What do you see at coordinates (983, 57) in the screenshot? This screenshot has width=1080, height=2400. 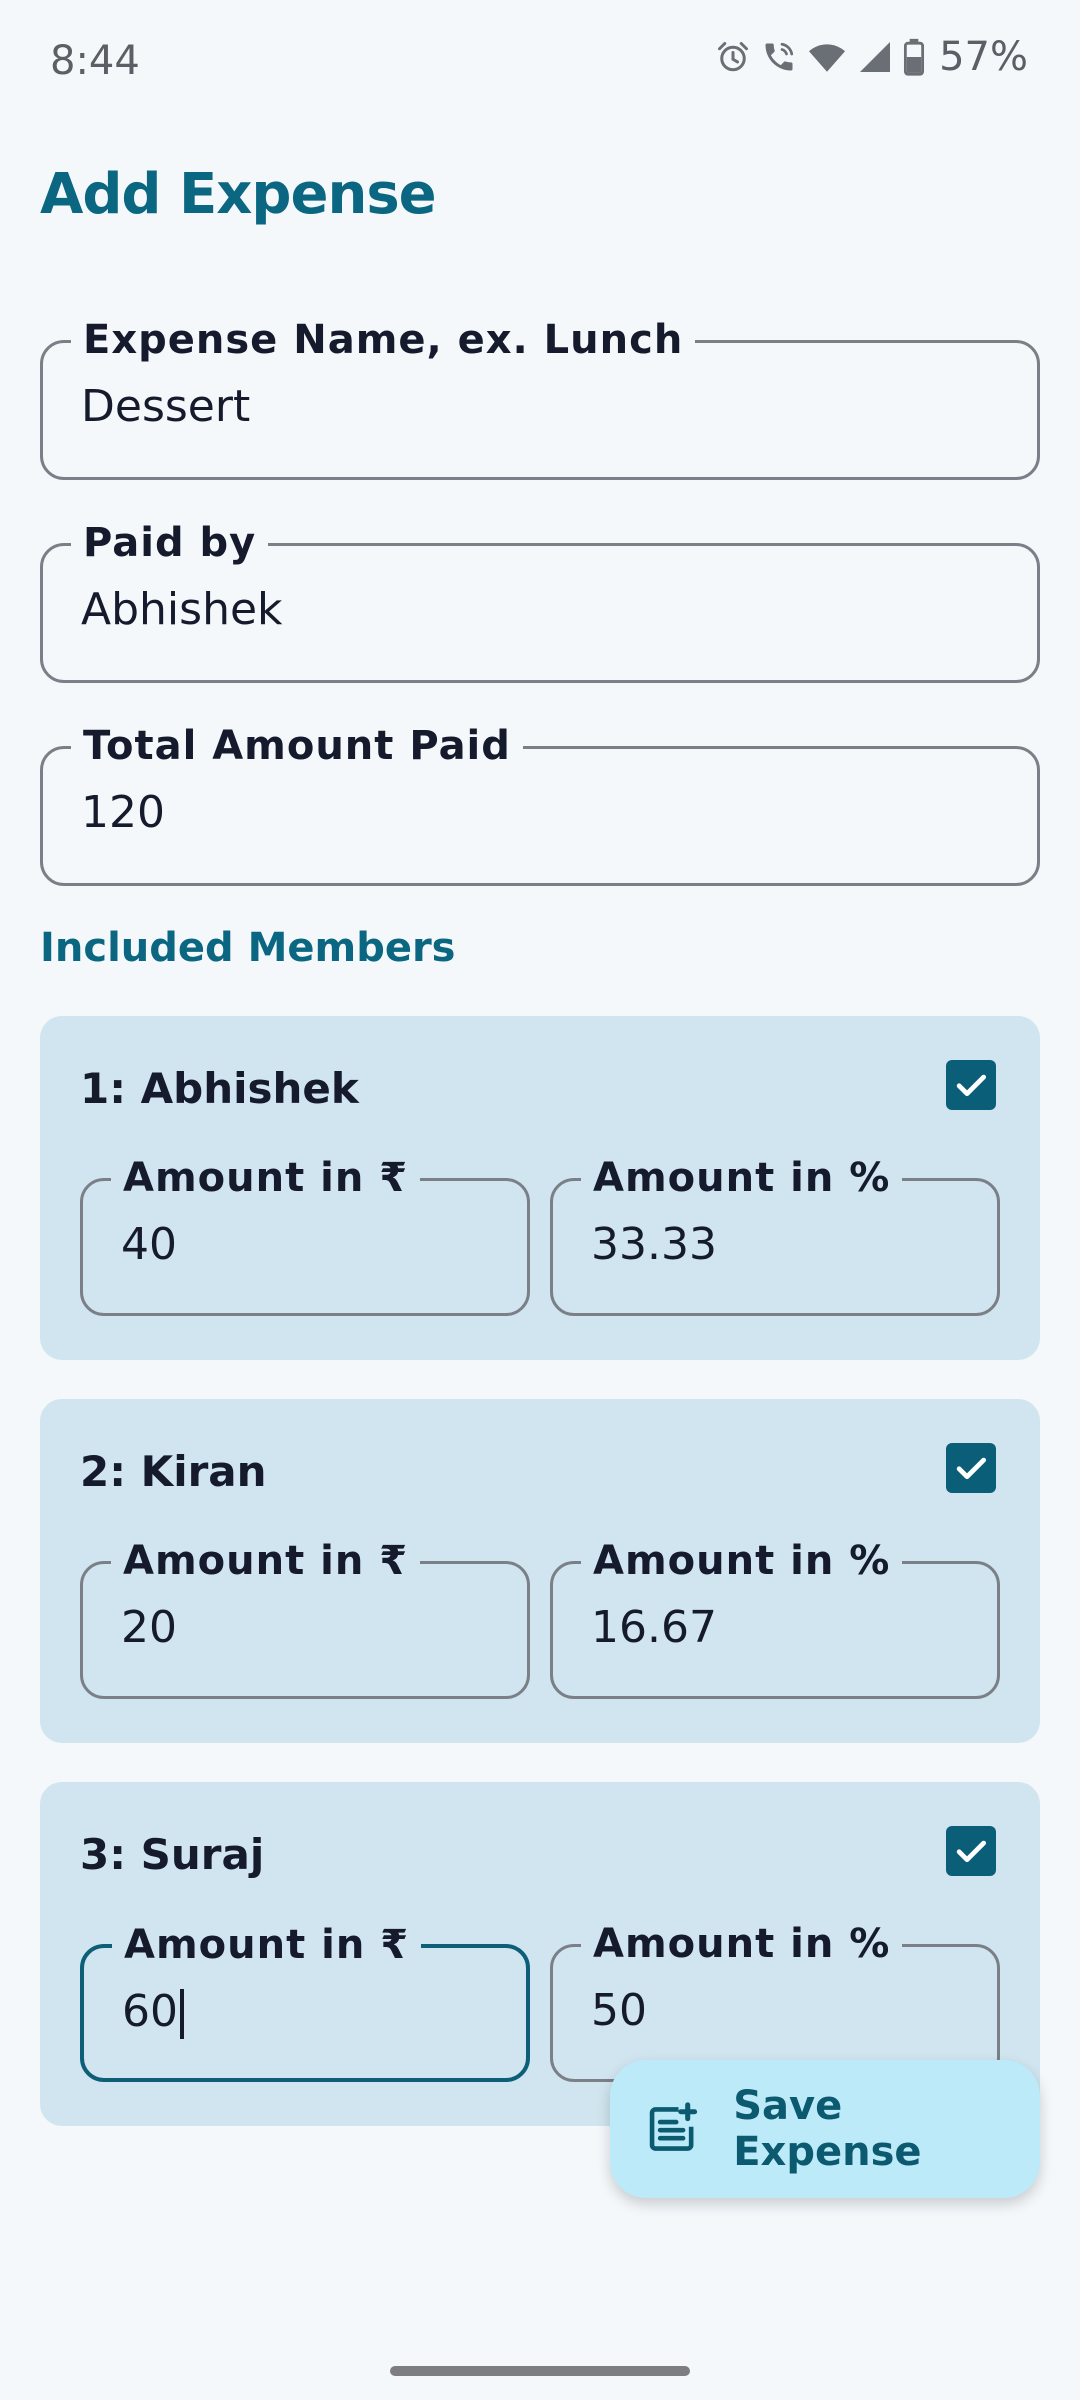 I see `battery-percentage: 57%` at bounding box center [983, 57].